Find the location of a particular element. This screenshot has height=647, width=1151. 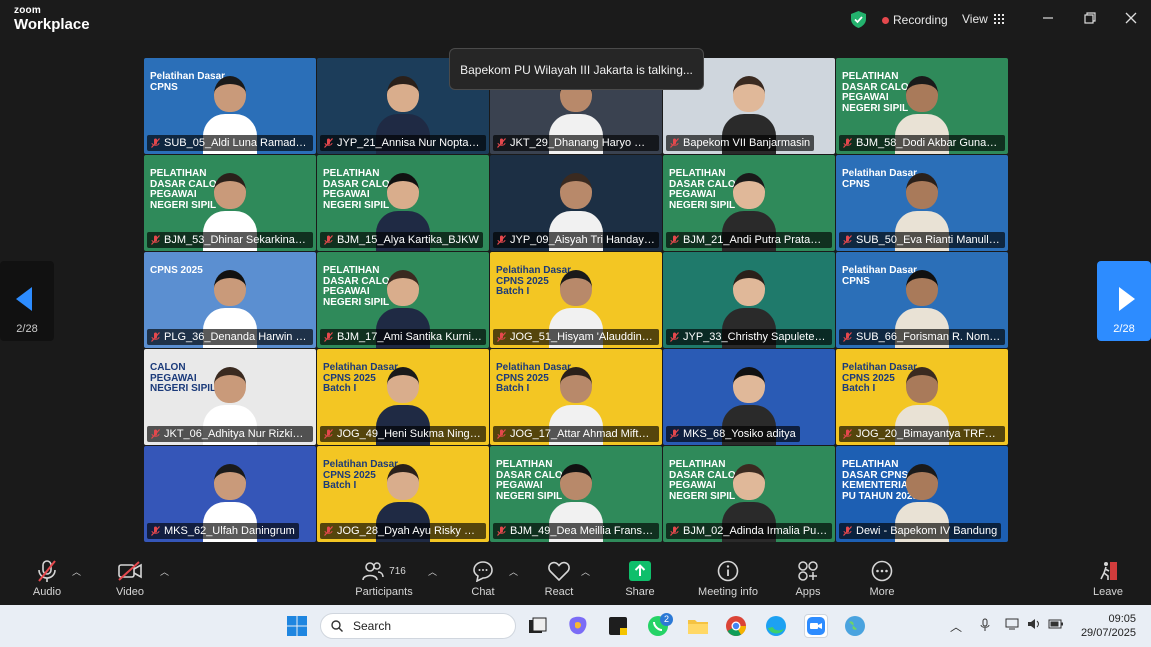

whatsapp-notification-badge: 2 is located at coordinates (666, 619).